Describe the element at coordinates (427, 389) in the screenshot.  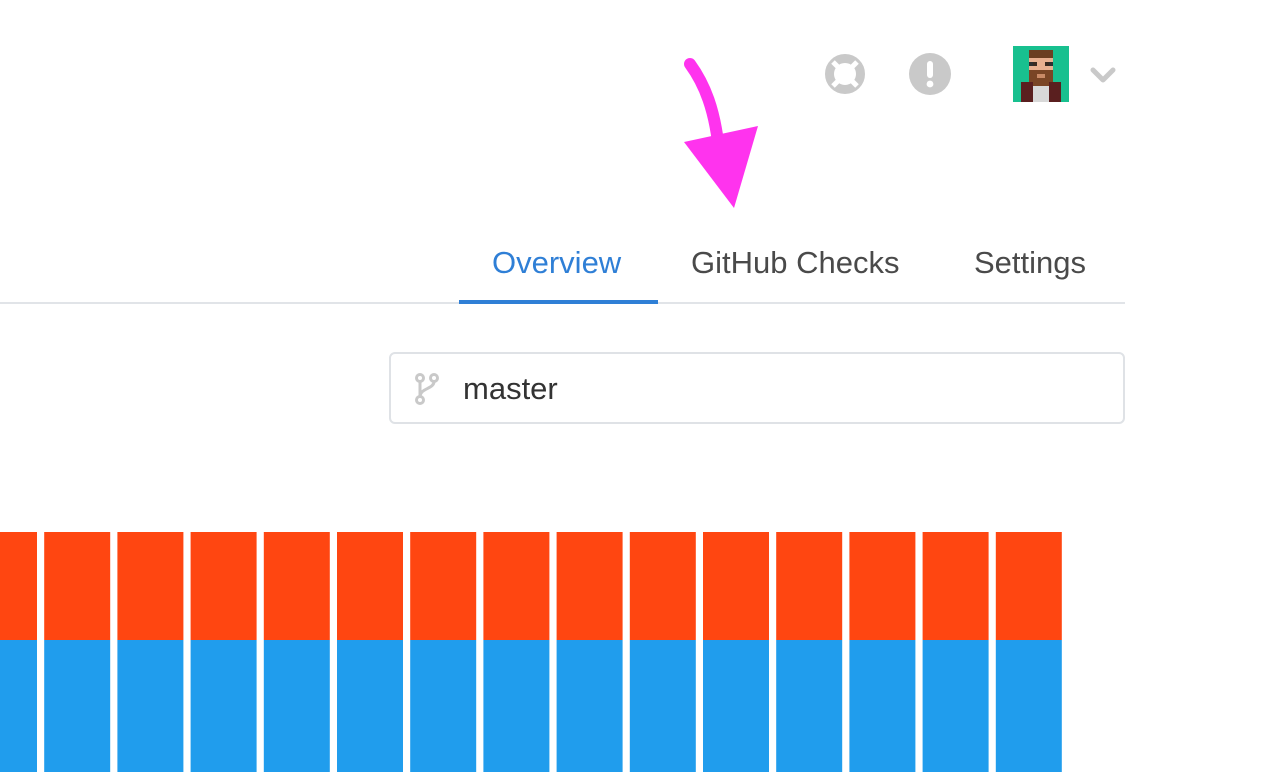
I see `git-branch-icon` at that location.